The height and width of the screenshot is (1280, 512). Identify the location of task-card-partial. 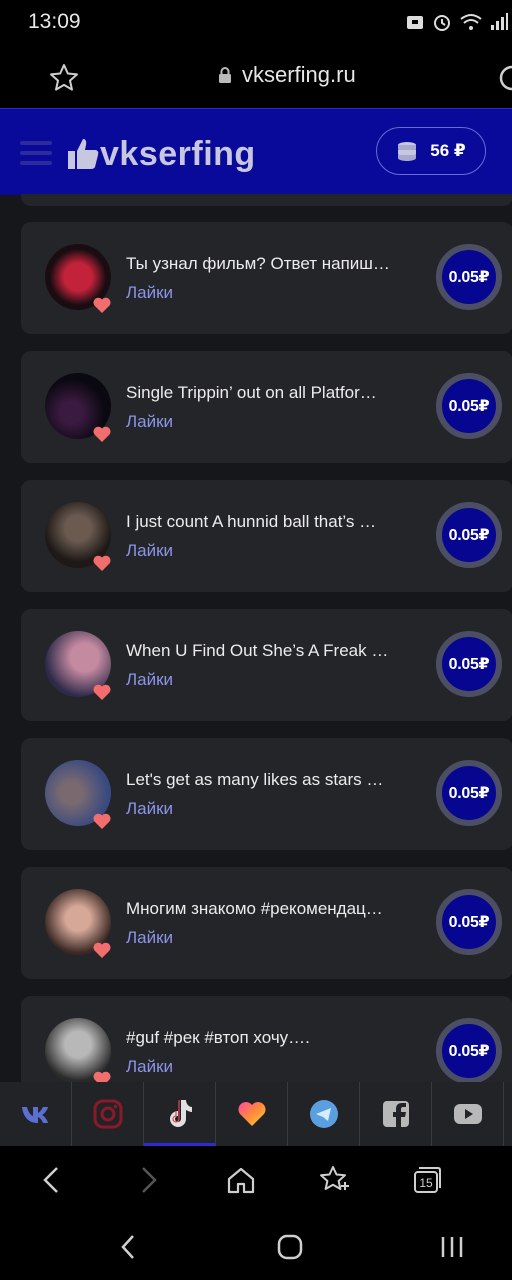
(266, 200).